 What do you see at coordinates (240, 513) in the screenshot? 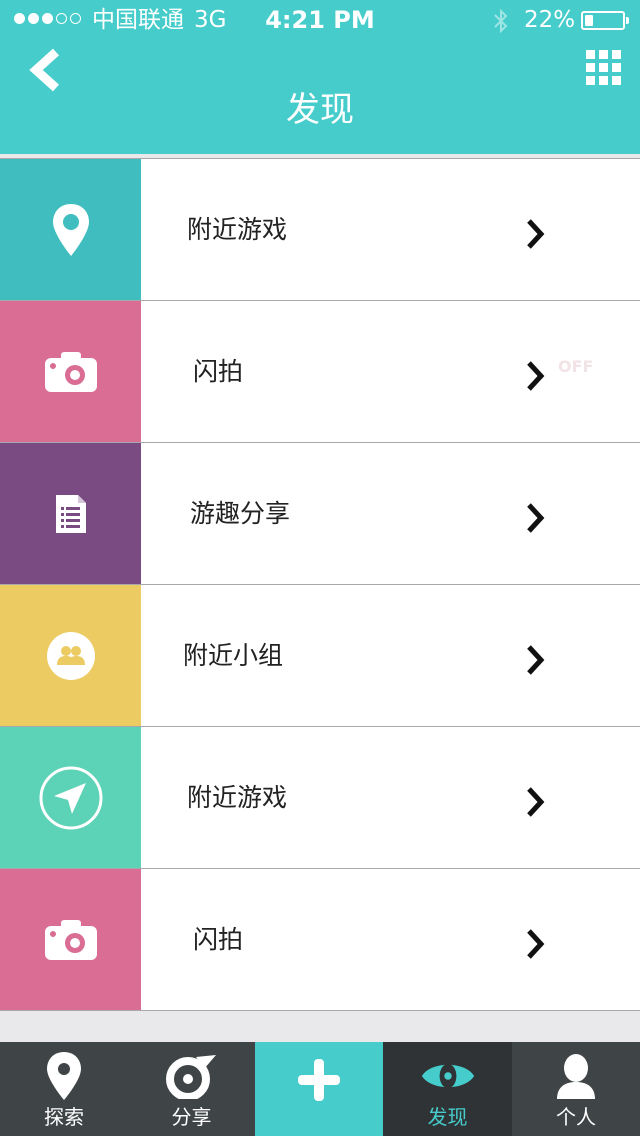
I see `list-item-label: 游趣分享` at bounding box center [240, 513].